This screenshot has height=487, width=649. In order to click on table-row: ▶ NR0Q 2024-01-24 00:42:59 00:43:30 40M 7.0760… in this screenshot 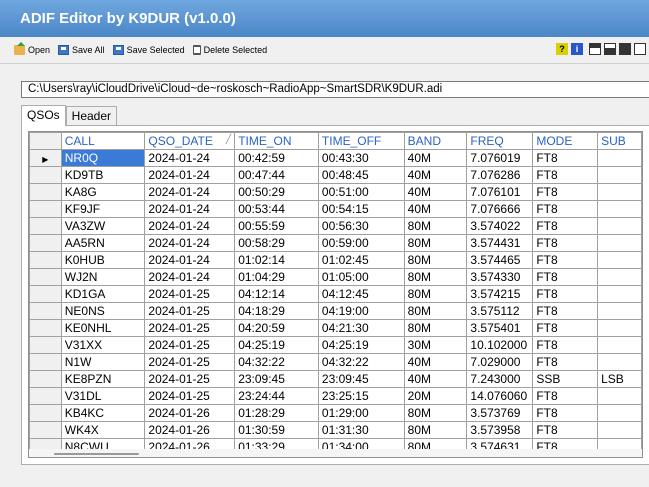, I will do `click(335, 158)`.